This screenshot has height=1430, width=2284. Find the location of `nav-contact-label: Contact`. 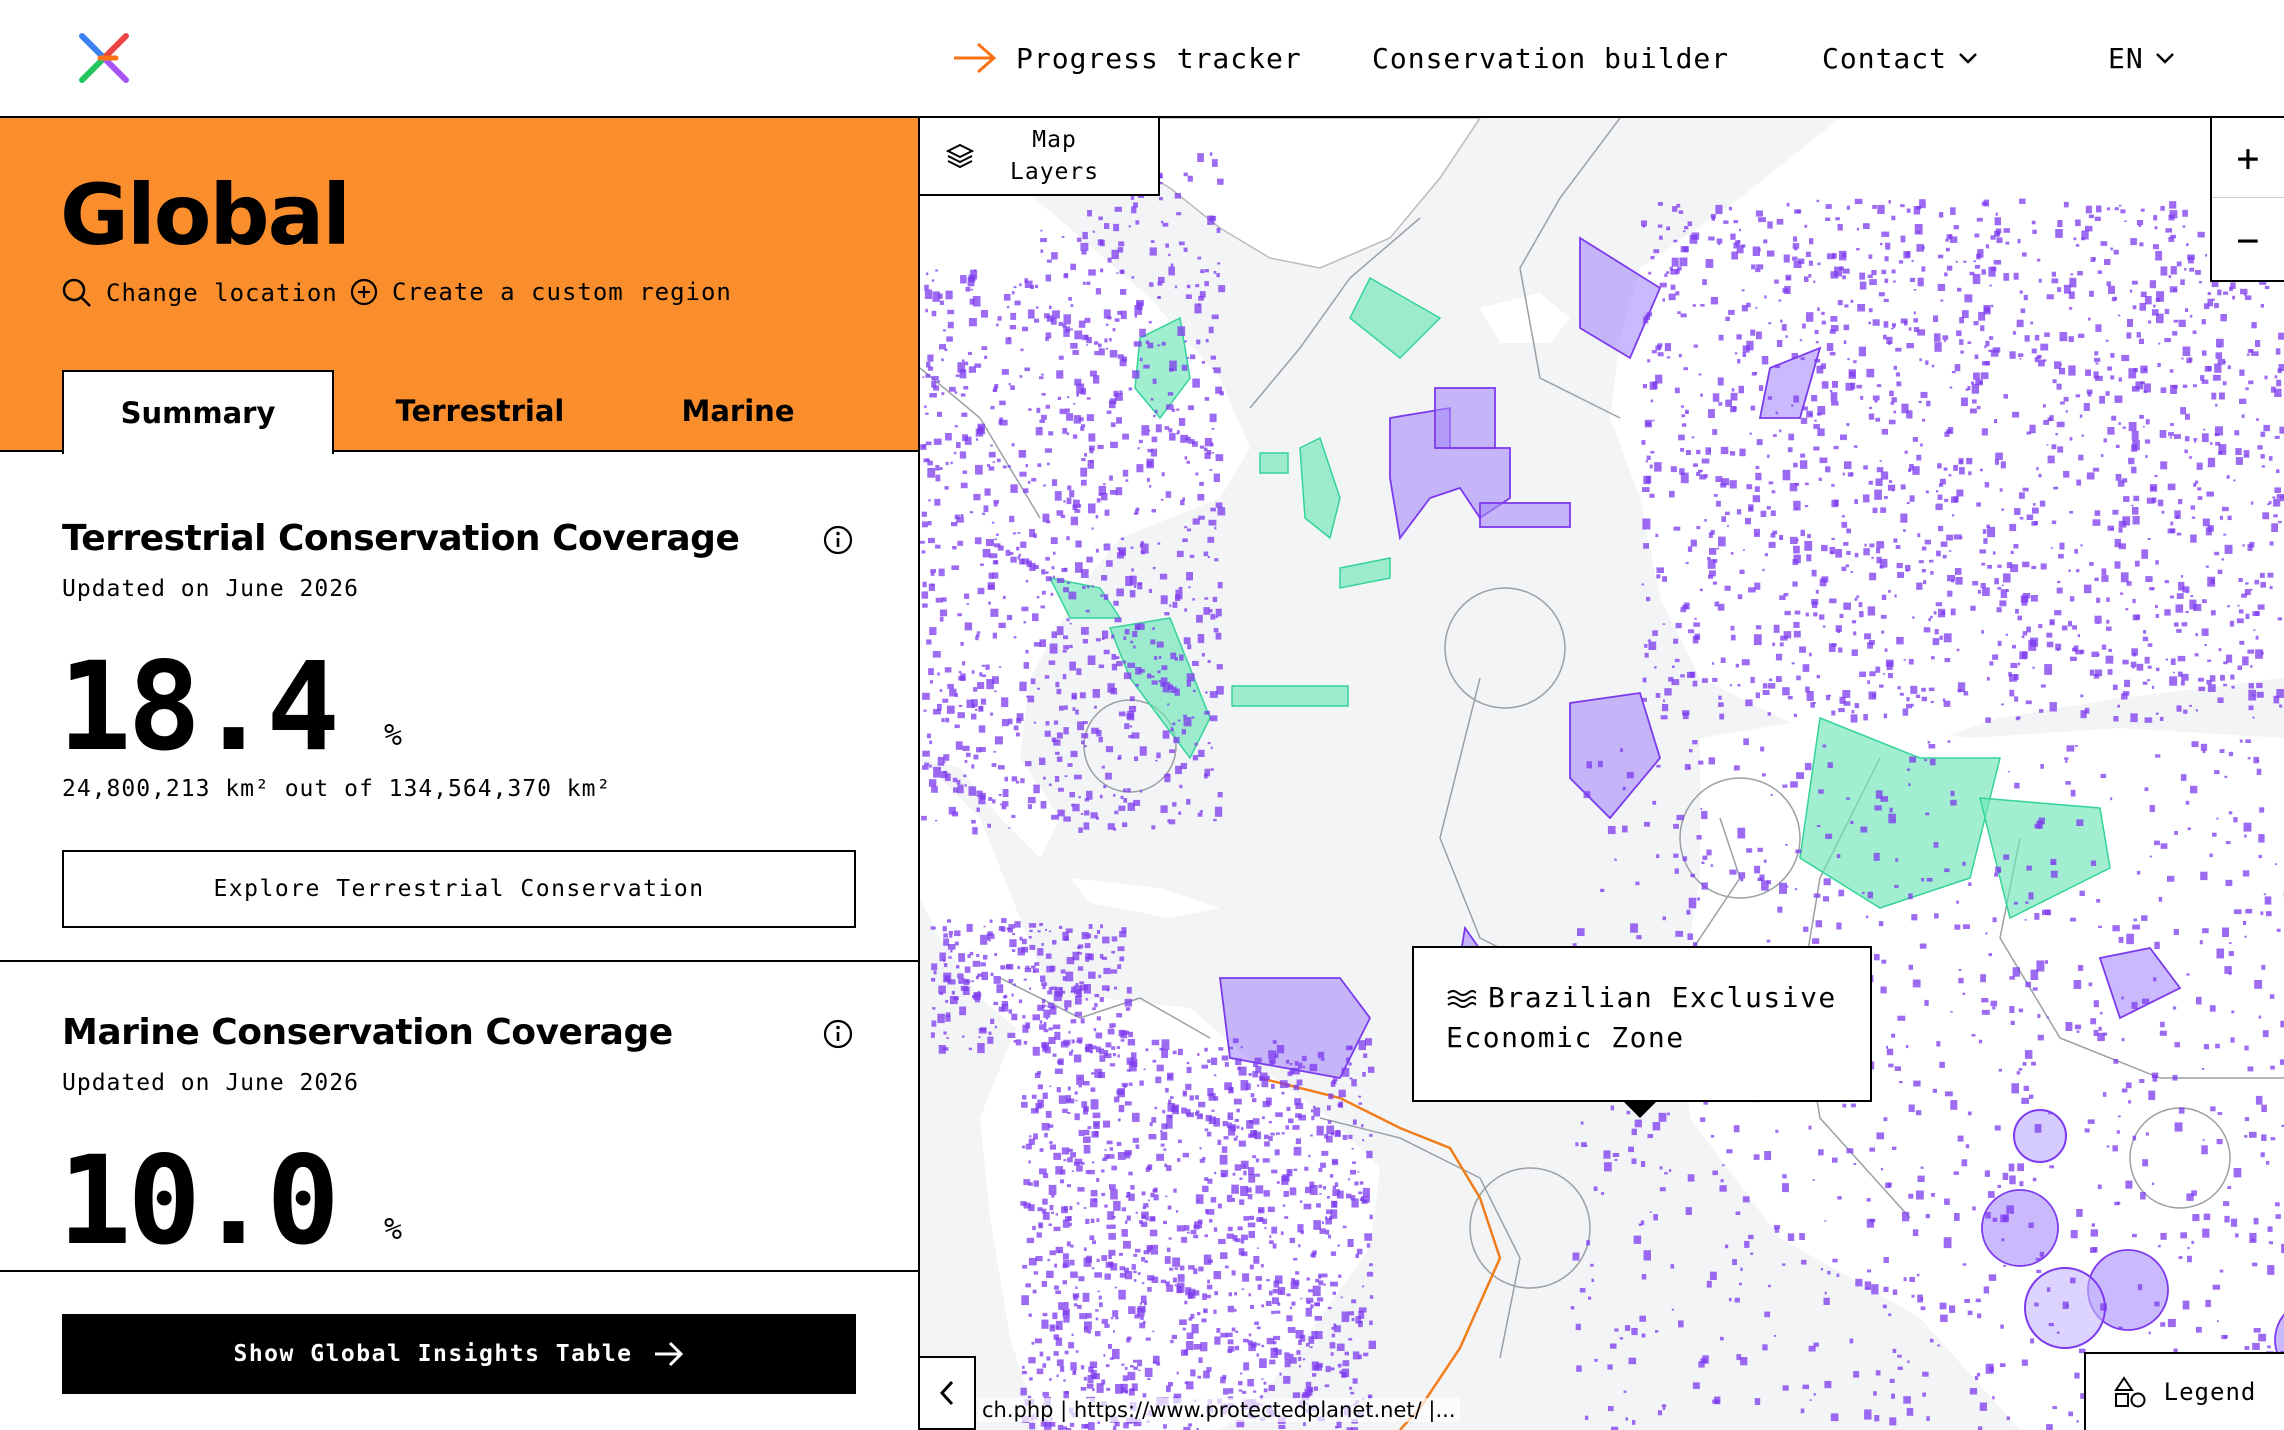

nav-contact-label: Contact is located at coordinates (1885, 58).